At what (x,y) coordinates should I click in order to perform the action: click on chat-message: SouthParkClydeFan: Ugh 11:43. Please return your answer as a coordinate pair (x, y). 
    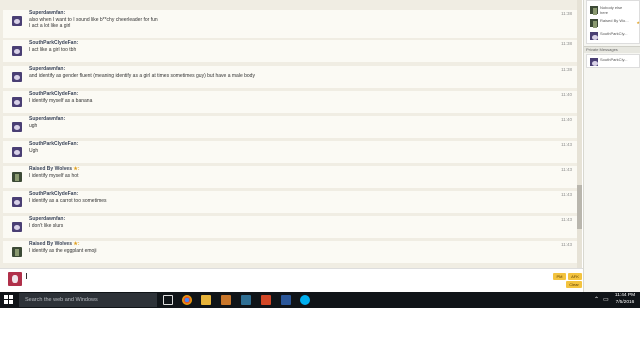
    Looking at the image, I should click on (290, 152).